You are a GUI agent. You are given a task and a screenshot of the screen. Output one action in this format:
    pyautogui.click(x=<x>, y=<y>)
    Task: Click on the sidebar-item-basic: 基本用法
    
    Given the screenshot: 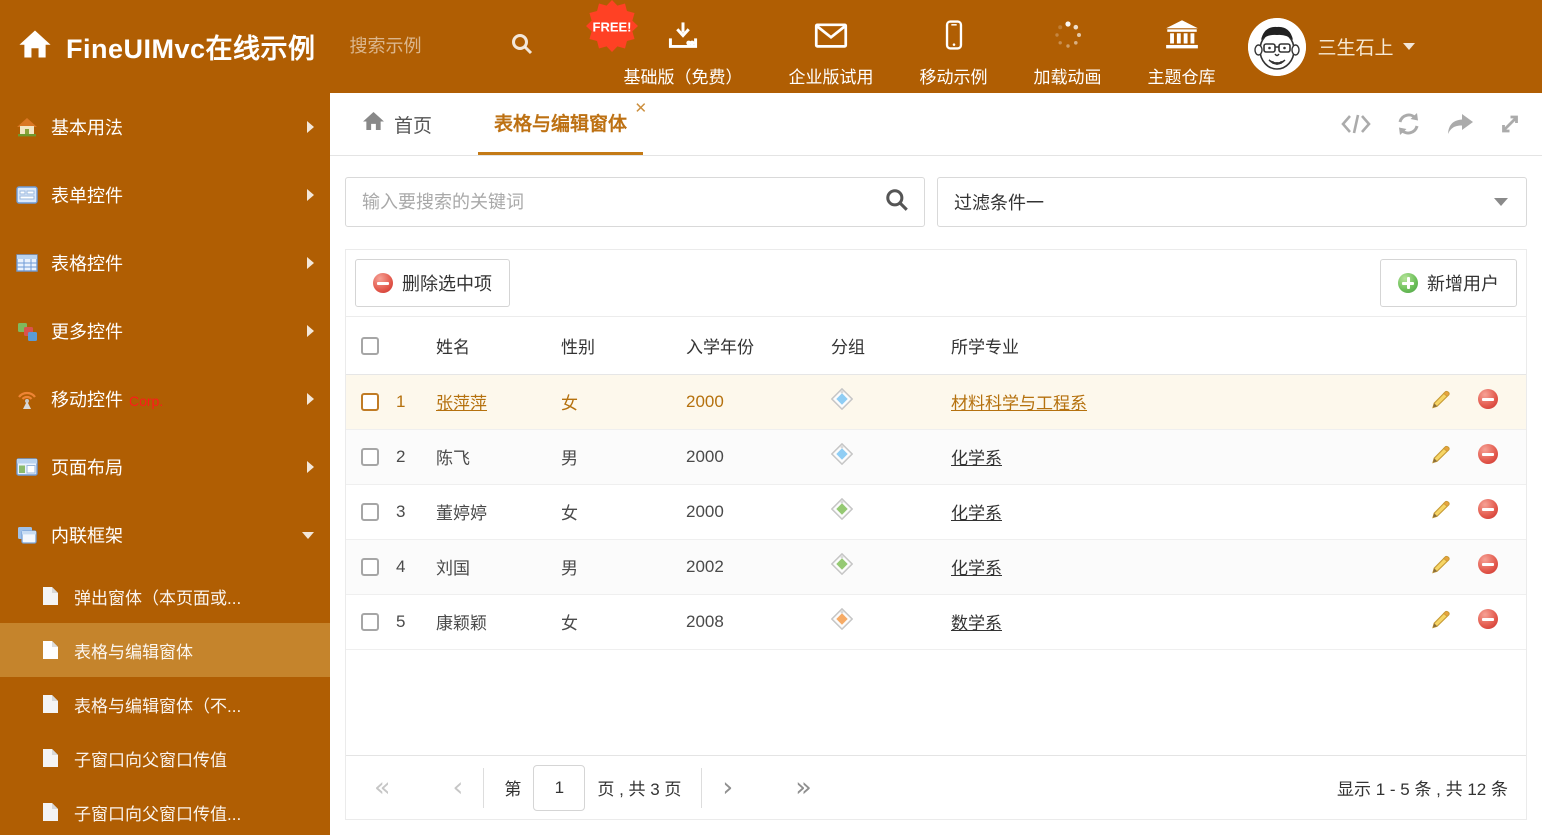 What is the action you would take?
    pyautogui.click(x=165, y=127)
    